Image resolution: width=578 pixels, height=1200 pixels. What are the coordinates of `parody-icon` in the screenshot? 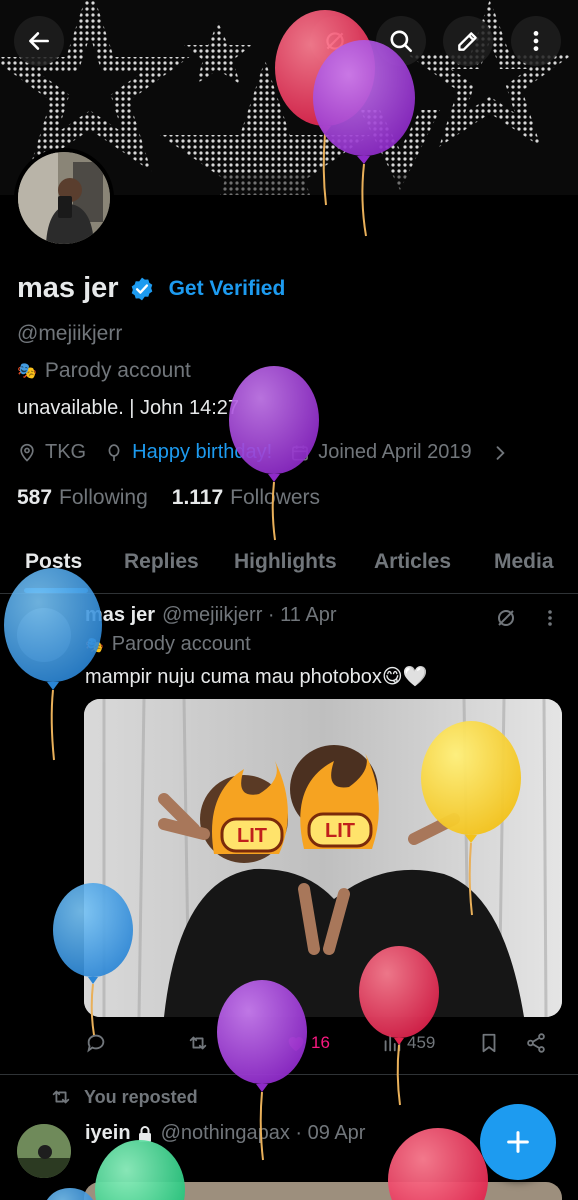 It's located at (335, 41).